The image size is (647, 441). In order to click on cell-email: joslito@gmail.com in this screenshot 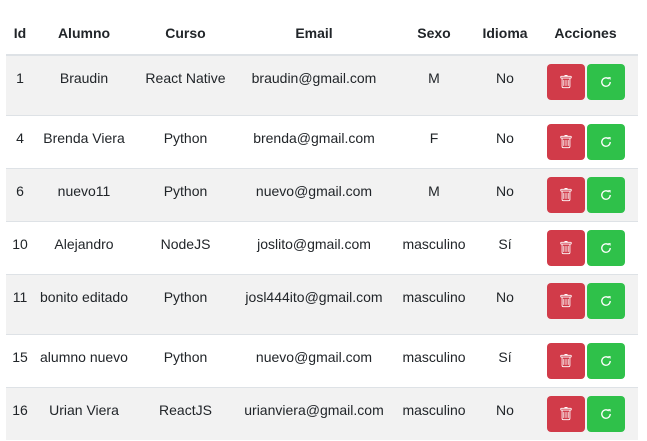, I will do `click(314, 248)`.